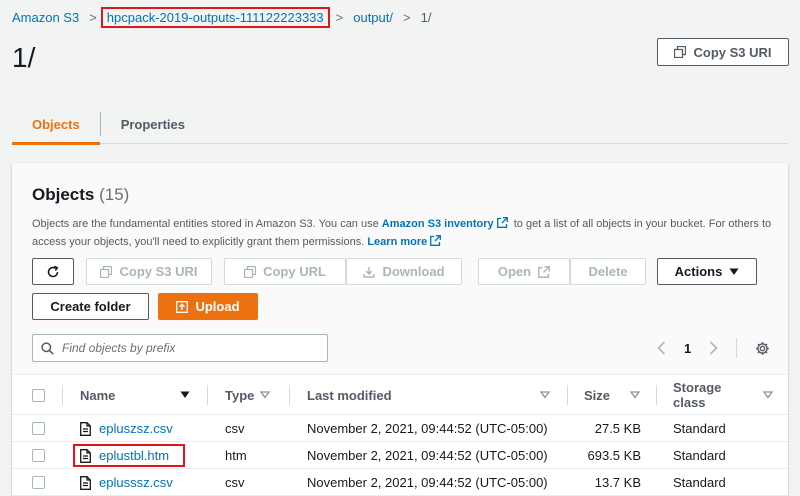 Image resolution: width=800 pixels, height=496 pixels. Describe the element at coordinates (723, 395) in the screenshot. I see `column-header-storage-class: Storage class` at that location.